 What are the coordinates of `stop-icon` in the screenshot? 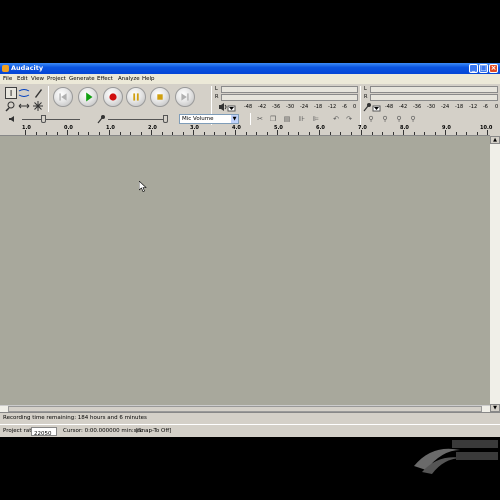 It's located at (160, 97).